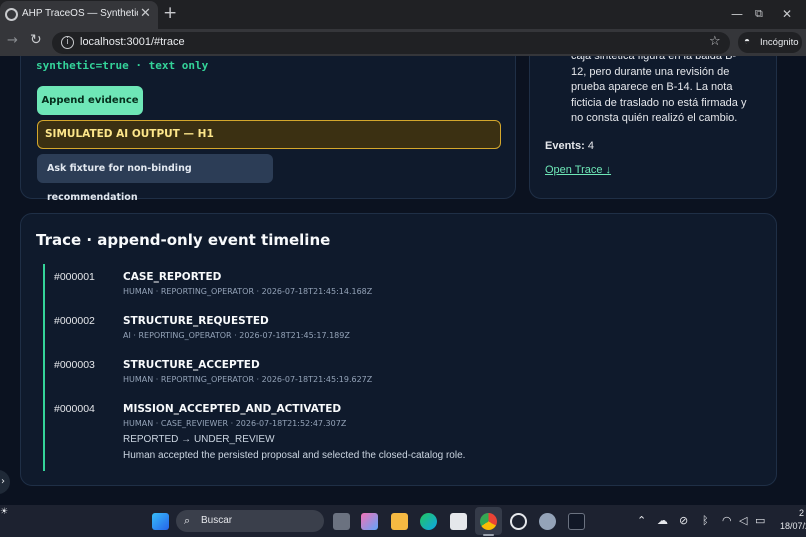 The image size is (806, 537). What do you see at coordinates (199, 439) in the screenshot?
I see `event-transition: REPORTED → UNDER_REVIEW` at bounding box center [199, 439].